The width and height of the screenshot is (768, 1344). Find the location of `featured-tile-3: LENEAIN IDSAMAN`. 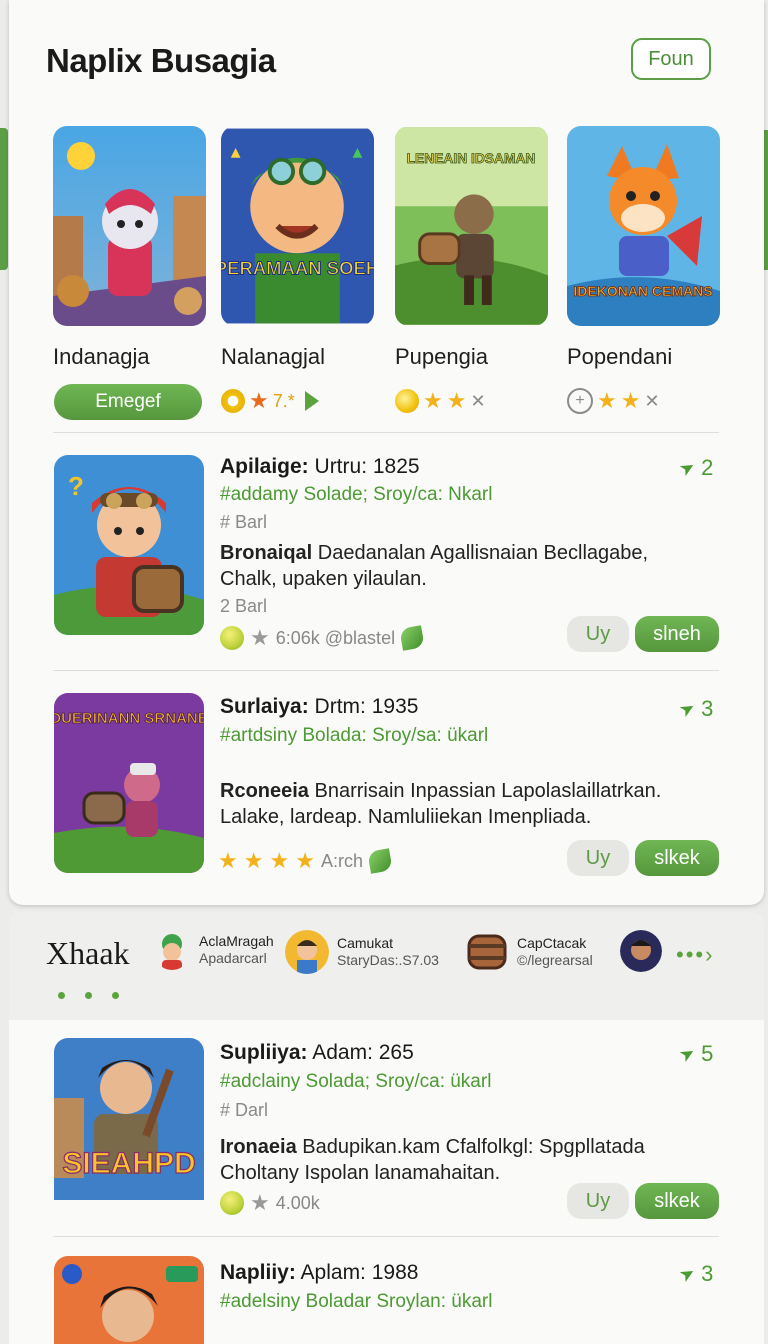

featured-tile-3: LENEAIN IDSAMAN is located at coordinates (471, 226).